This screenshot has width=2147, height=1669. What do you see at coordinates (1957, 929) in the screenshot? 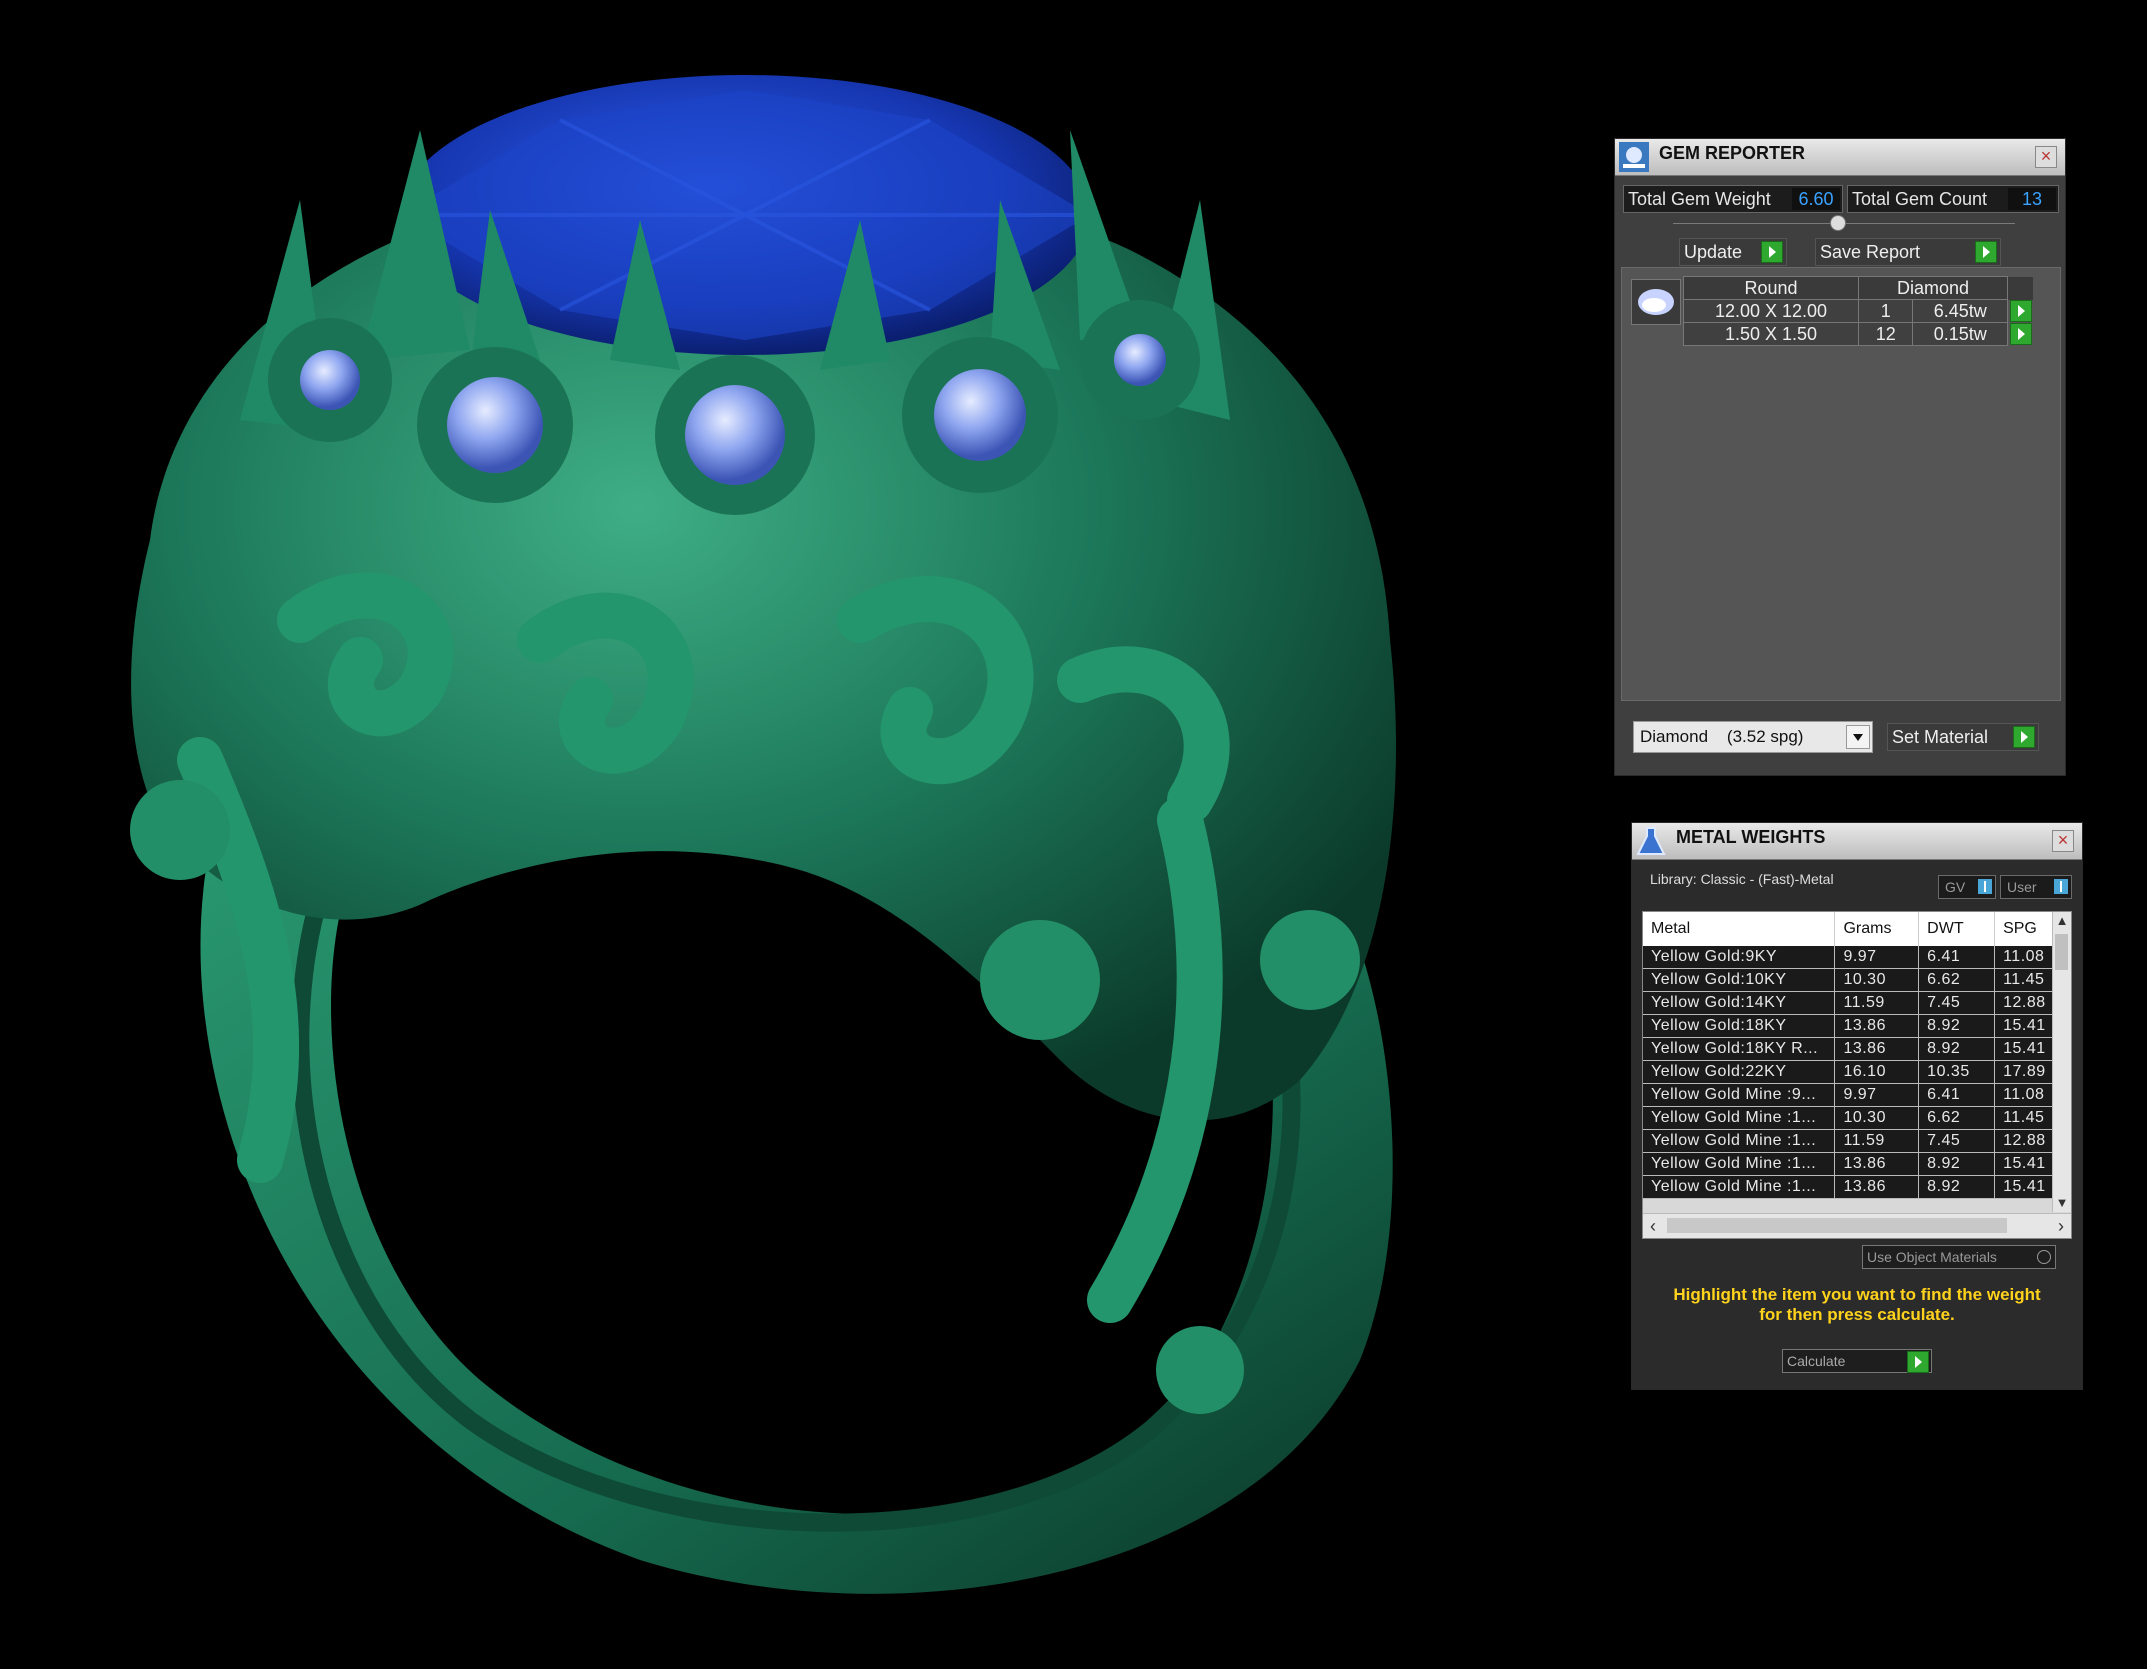
I see `column-dwt: DWT` at bounding box center [1957, 929].